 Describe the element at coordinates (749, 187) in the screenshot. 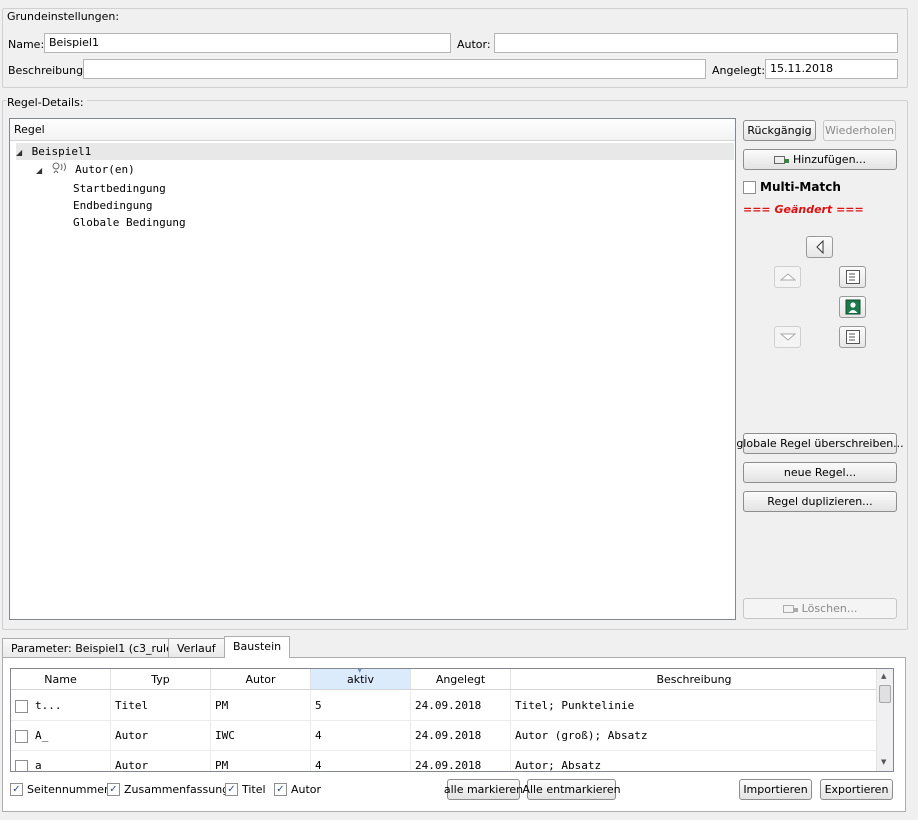

I see `multimatch-checkbox` at that location.